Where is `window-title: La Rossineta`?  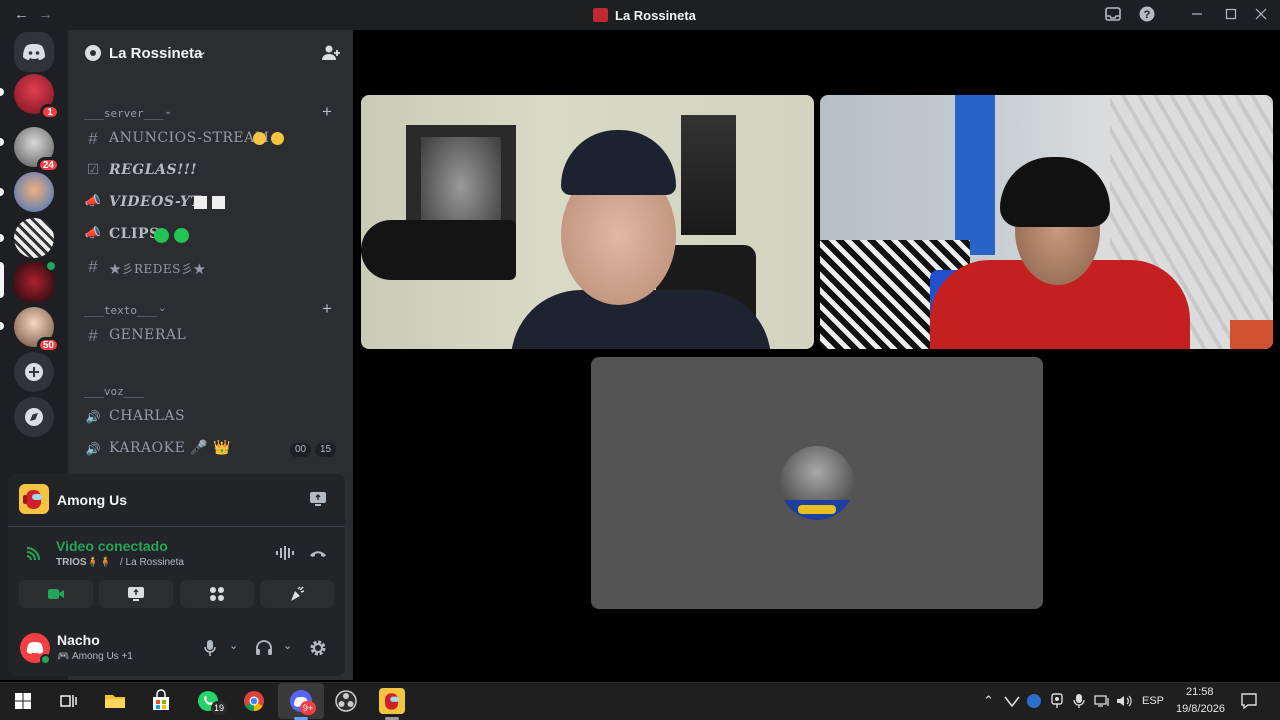 window-title: La Rossineta is located at coordinates (655, 15).